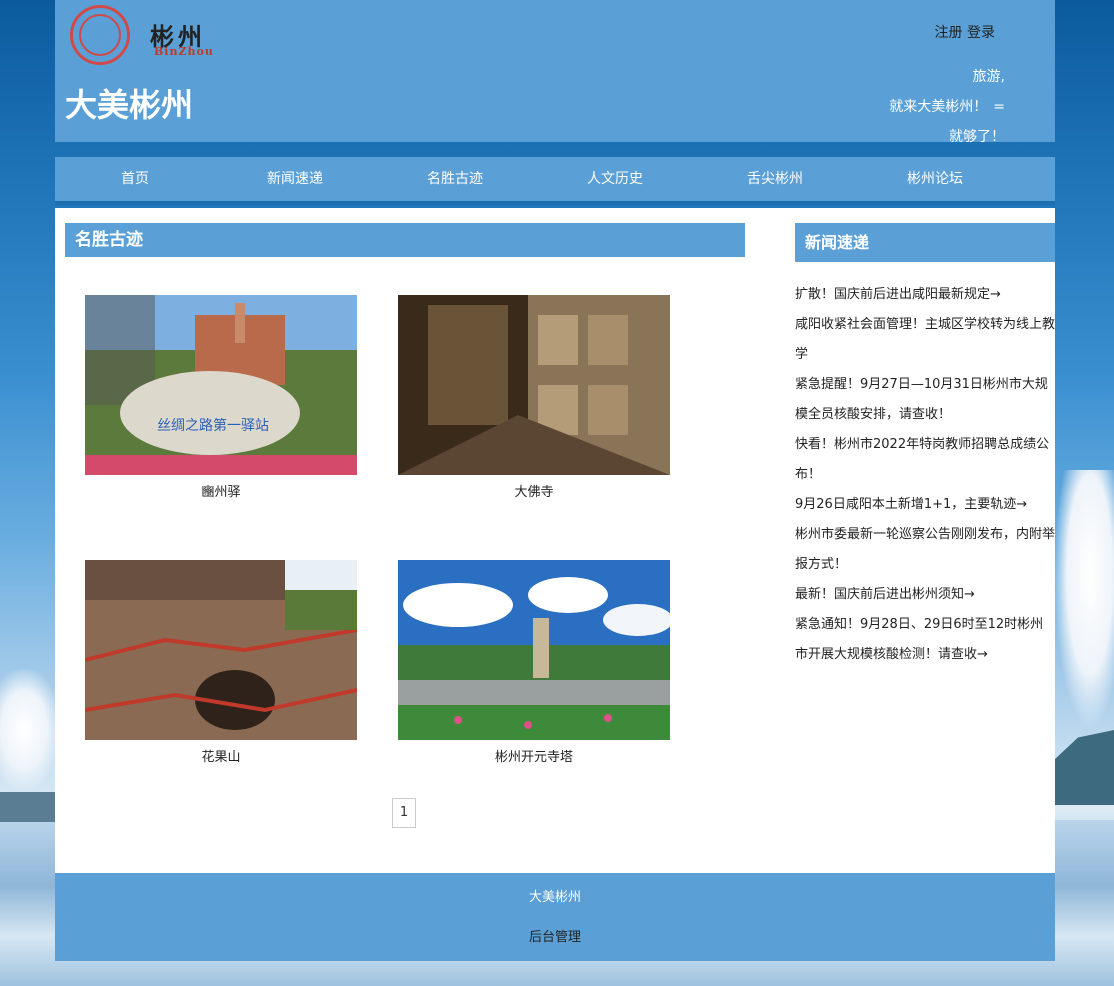  What do you see at coordinates (129, 105) in the screenshot?
I see `site-title: 大美彬州` at bounding box center [129, 105].